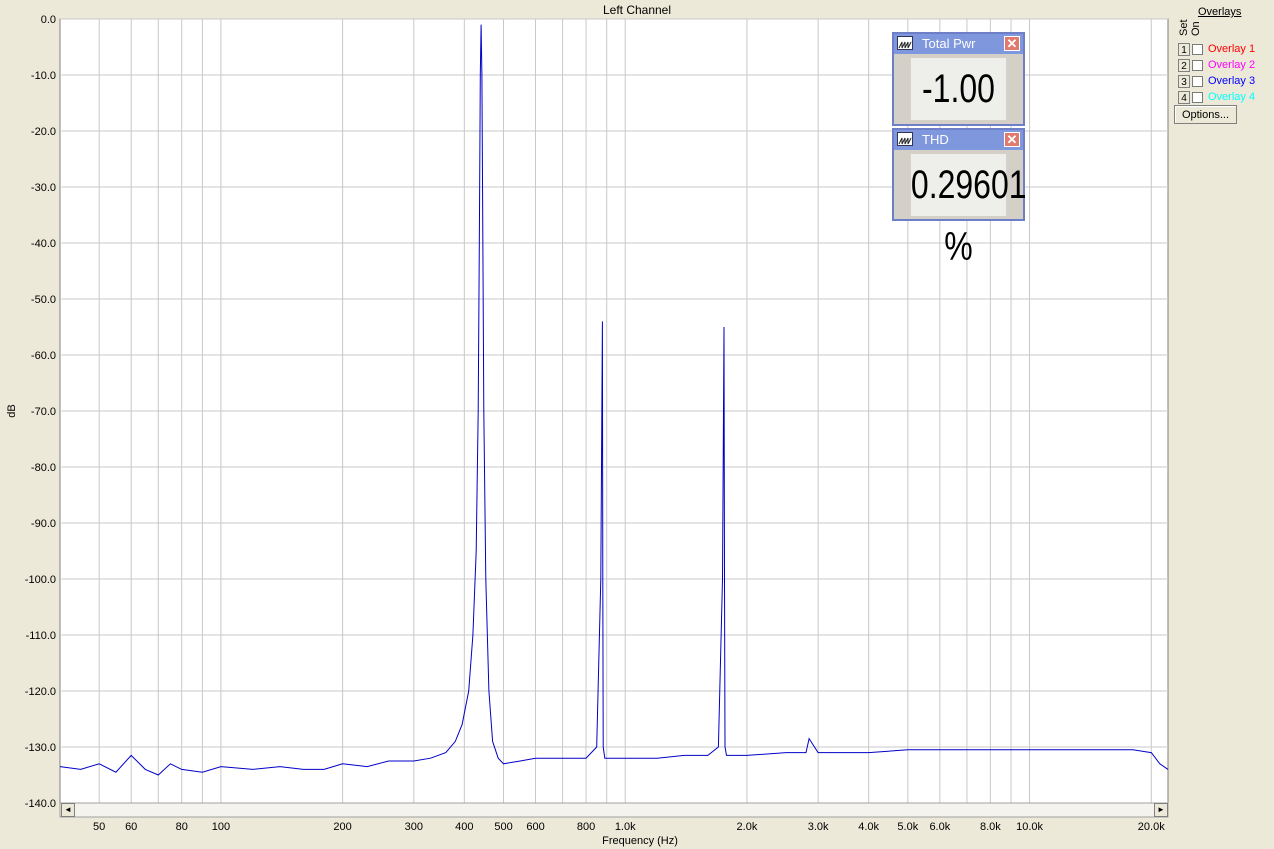  What do you see at coordinates (43, 524) in the screenshot?
I see `y-tick-label: -90.0` at bounding box center [43, 524].